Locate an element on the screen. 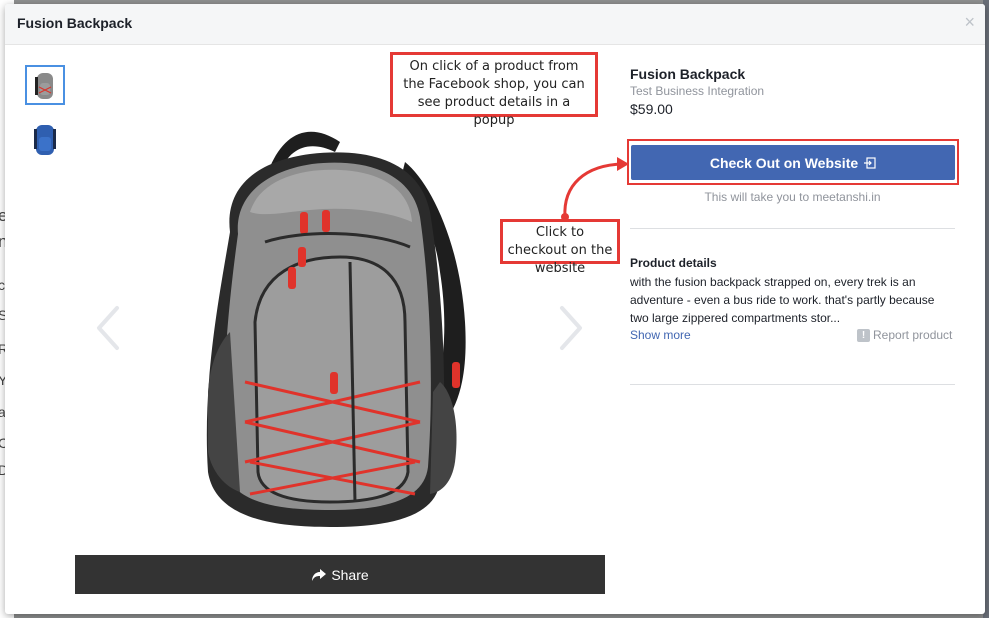 Image resolution: width=989 pixels, height=618 pixels. thumbnail-gray-backpack is located at coordinates (45, 85).